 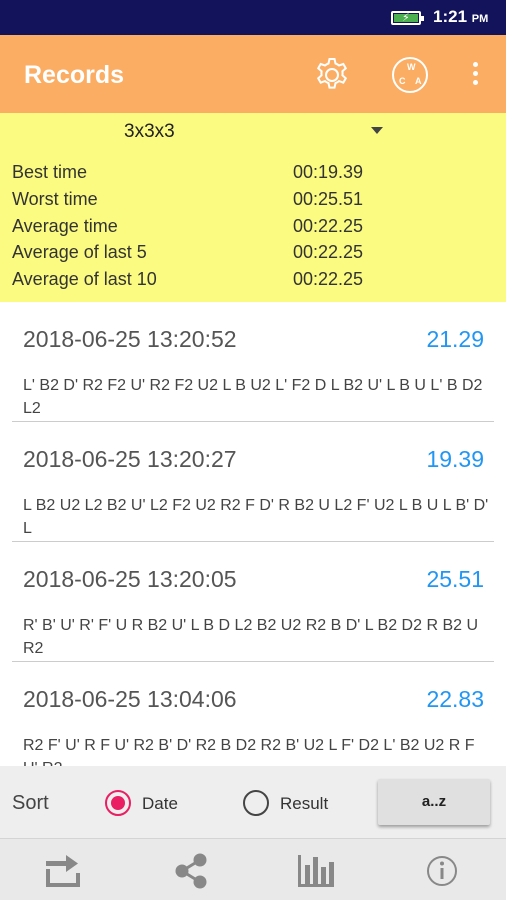 I want to click on status-bar: ⚡ 1:21 PM, so click(x=253, y=17).